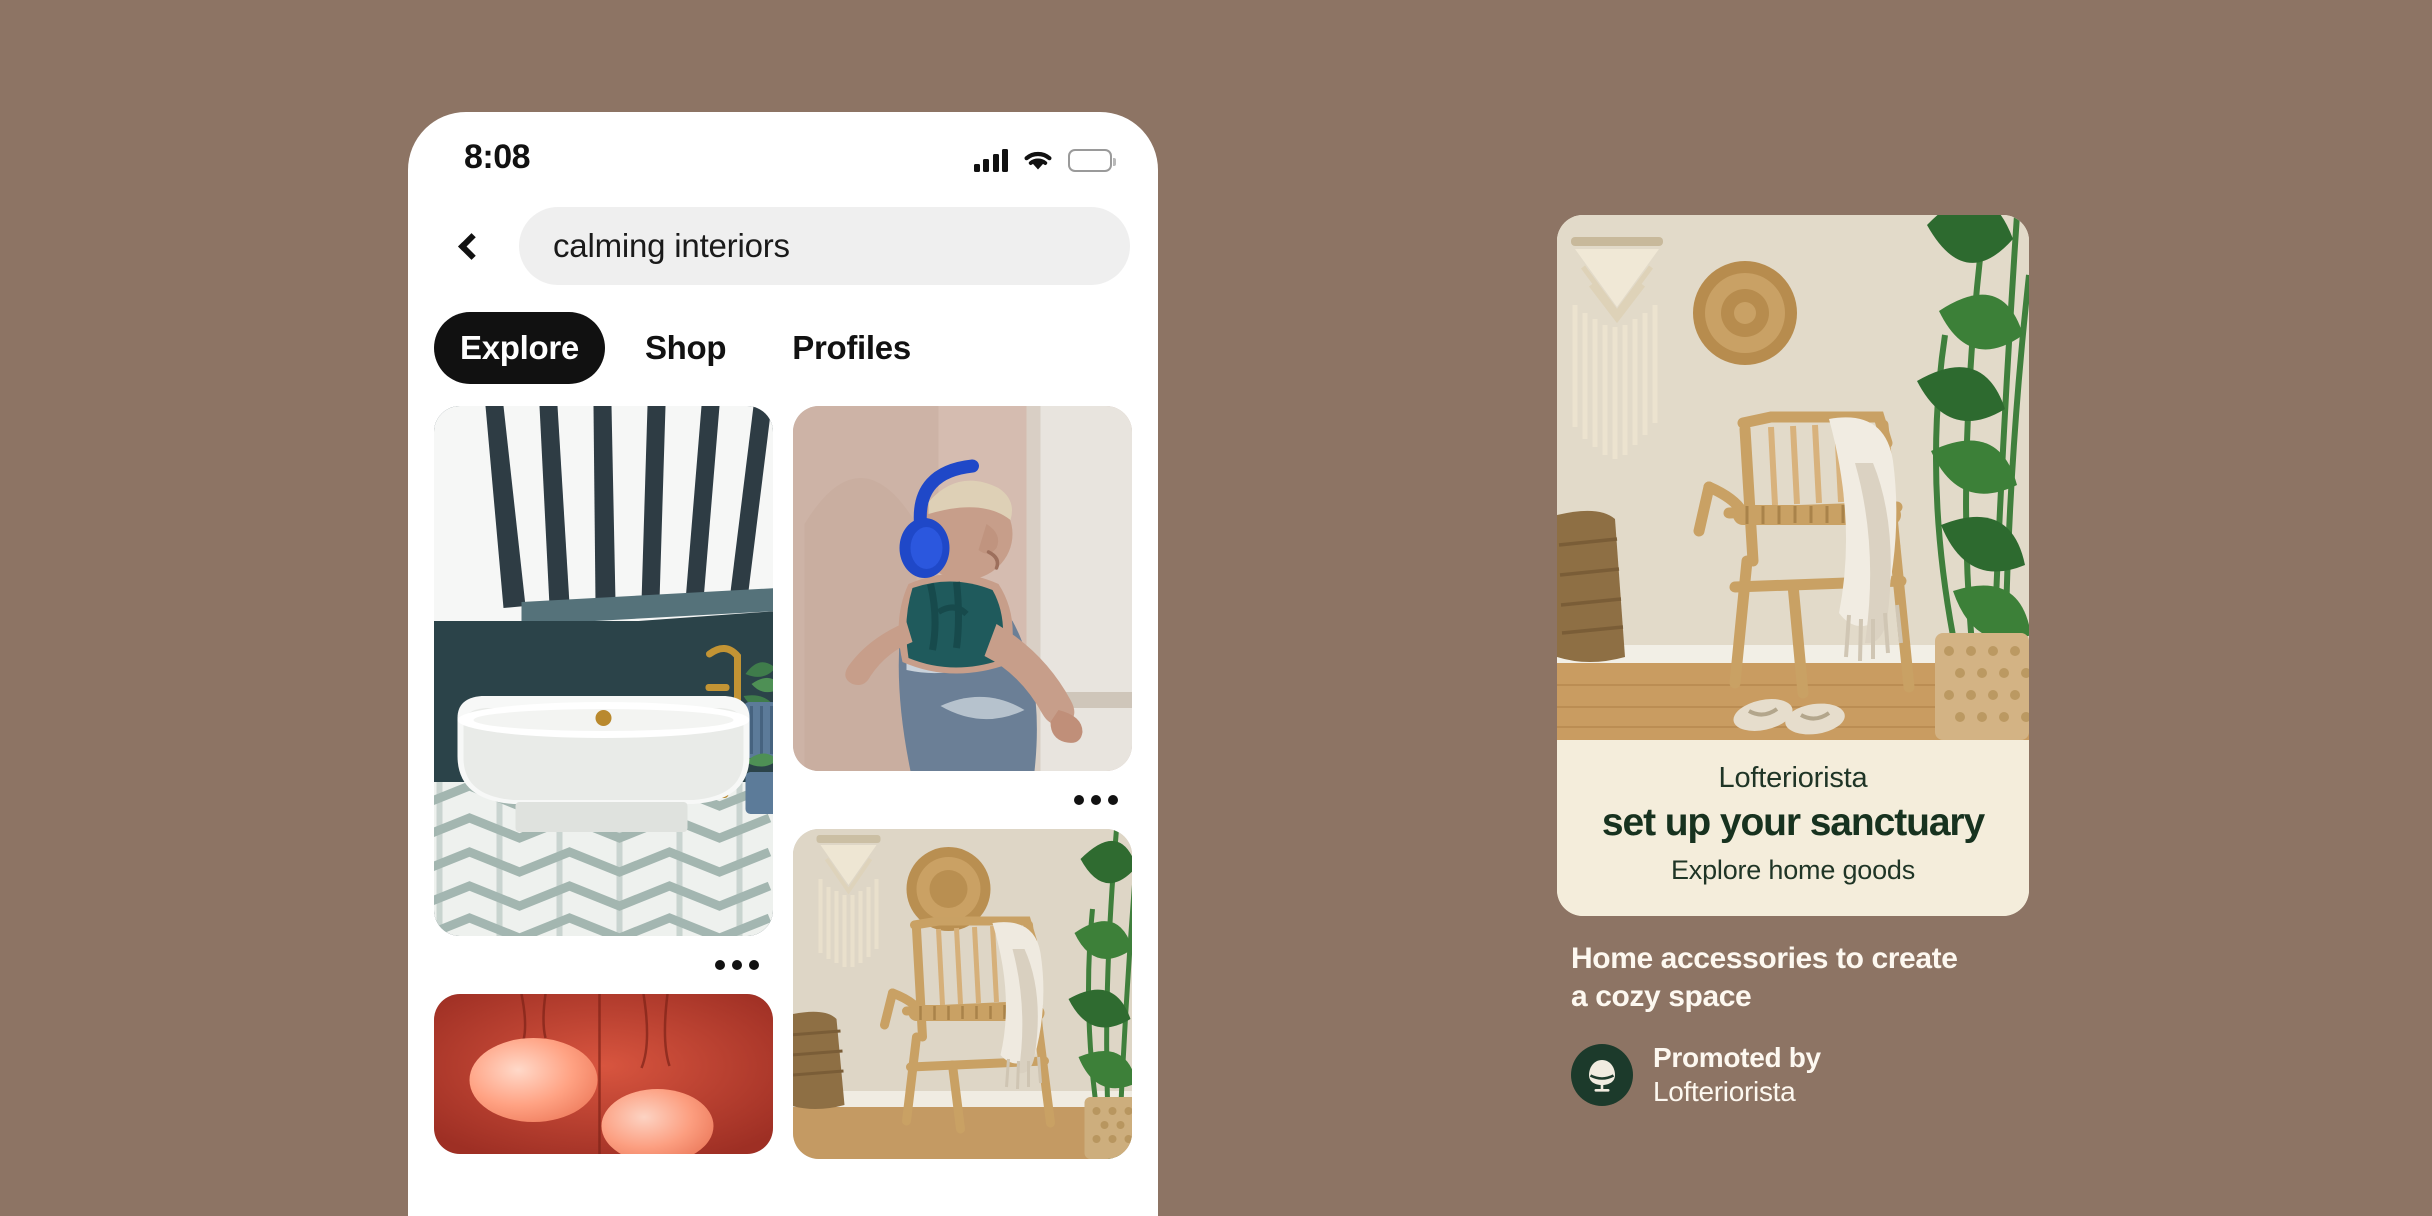  Describe the element at coordinates (783, 155) in the screenshot. I see `status-bar: 8:08` at that location.